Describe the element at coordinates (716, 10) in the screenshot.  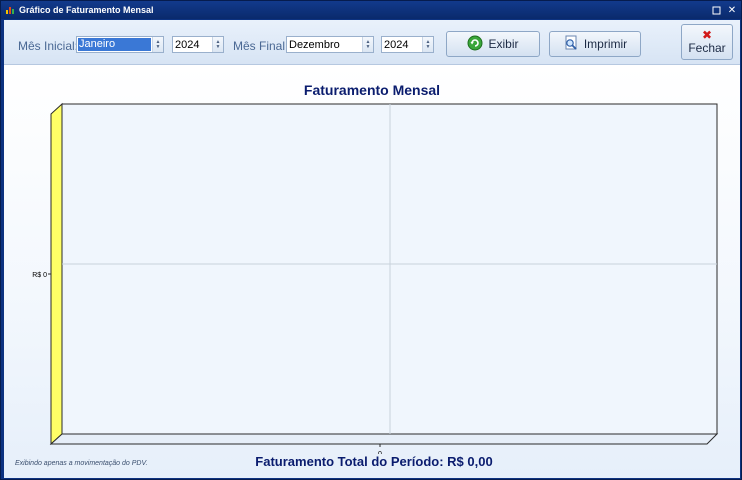
I see `minimize-icon` at that location.